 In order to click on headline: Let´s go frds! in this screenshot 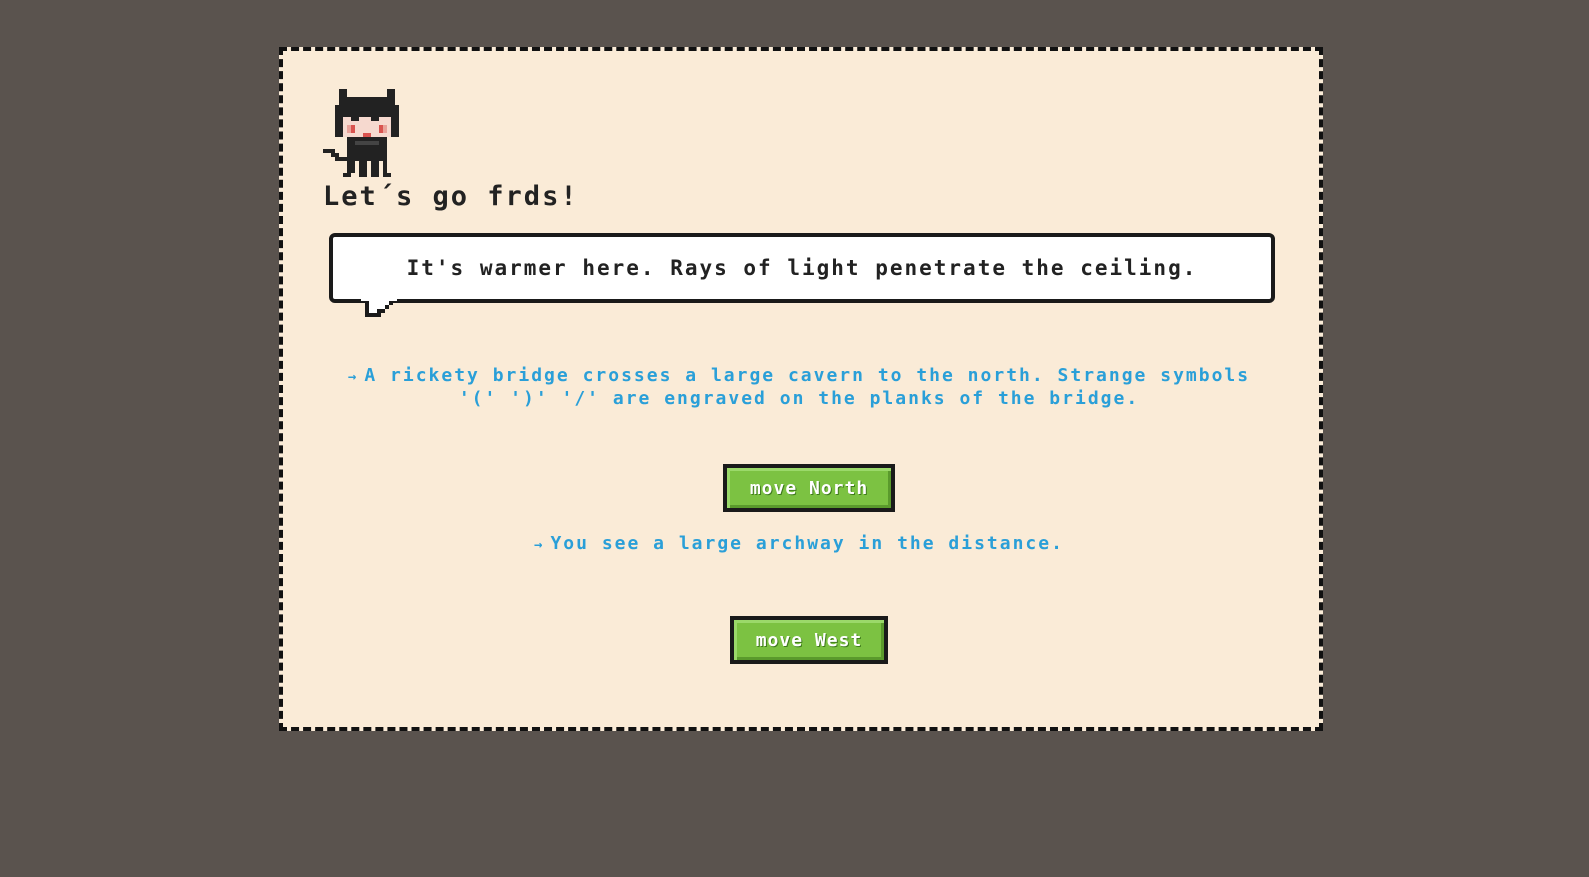, I will do `click(451, 196)`.